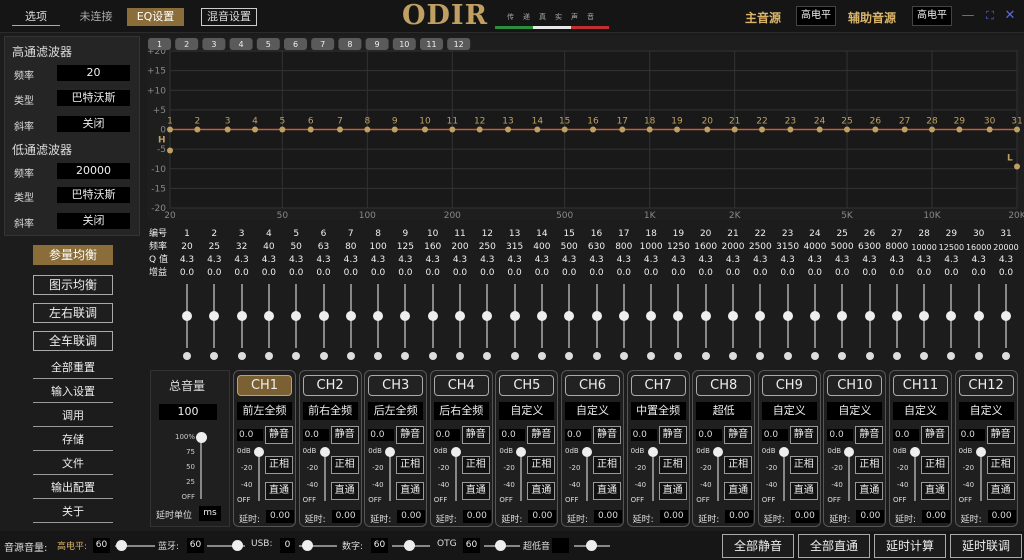 The width and height of the screenshot is (1024, 560). Describe the element at coordinates (760, 247) in the screenshot. I see `band-frequency: 2500` at that location.